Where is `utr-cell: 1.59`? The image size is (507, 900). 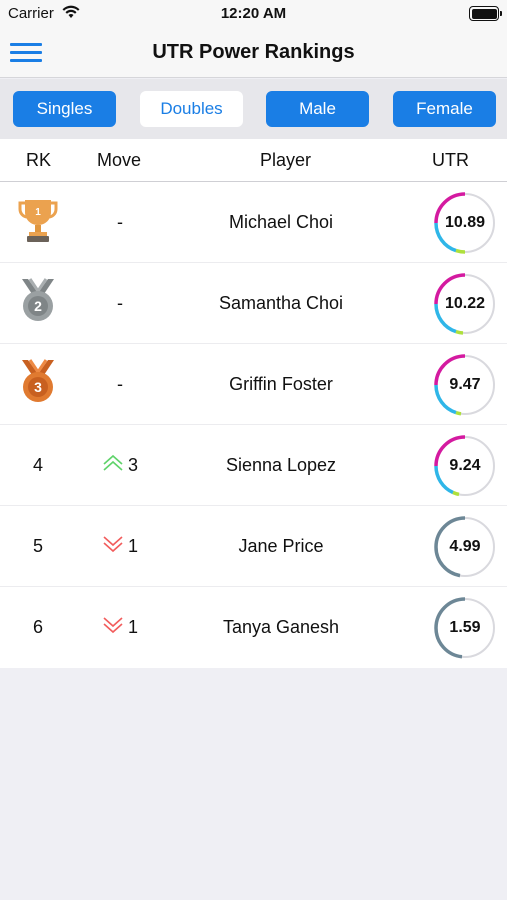 utr-cell: 1.59 is located at coordinates (465, 627).